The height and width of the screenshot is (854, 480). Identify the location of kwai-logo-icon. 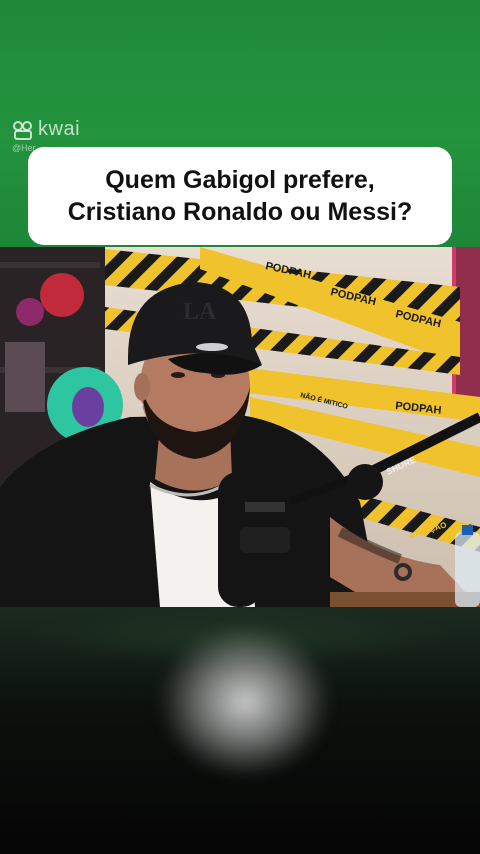
(22, 130).